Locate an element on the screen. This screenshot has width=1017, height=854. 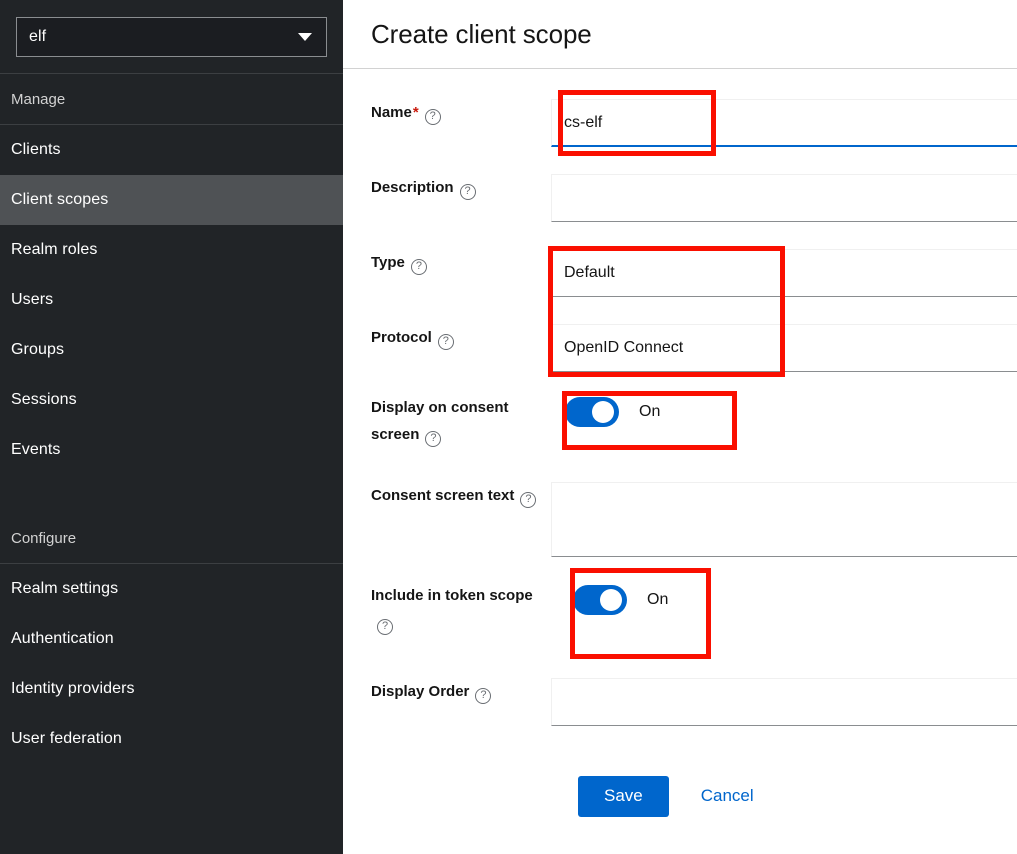
help-circle-icon-consent-screen-text: ? is located at coordinates (528, 499).